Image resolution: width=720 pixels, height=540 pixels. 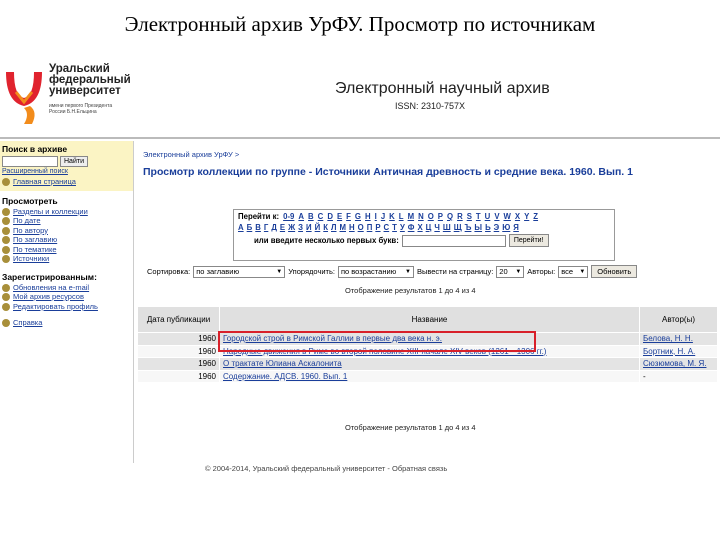 I want to click on latin-letter-link: I, so click(x=376, y=216).